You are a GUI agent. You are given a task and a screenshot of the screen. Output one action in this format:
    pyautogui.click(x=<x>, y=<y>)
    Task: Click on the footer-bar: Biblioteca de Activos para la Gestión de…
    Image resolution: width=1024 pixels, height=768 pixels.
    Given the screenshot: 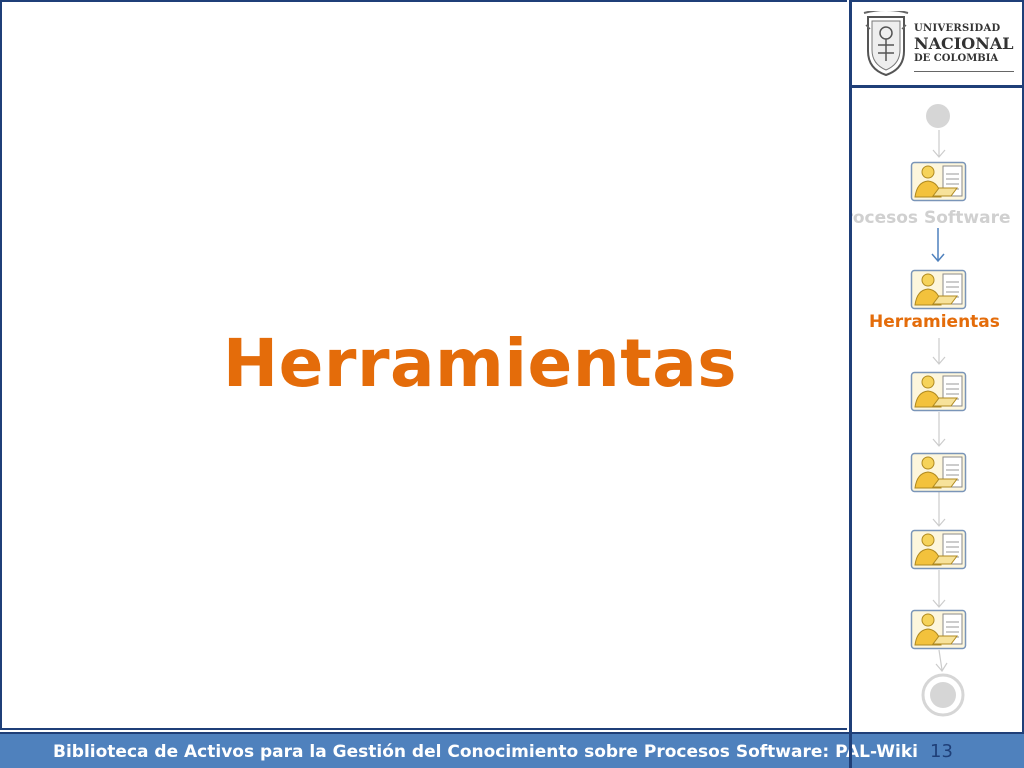 What is the action you would take?
    pyautogui.click(x=512, y=750)
    